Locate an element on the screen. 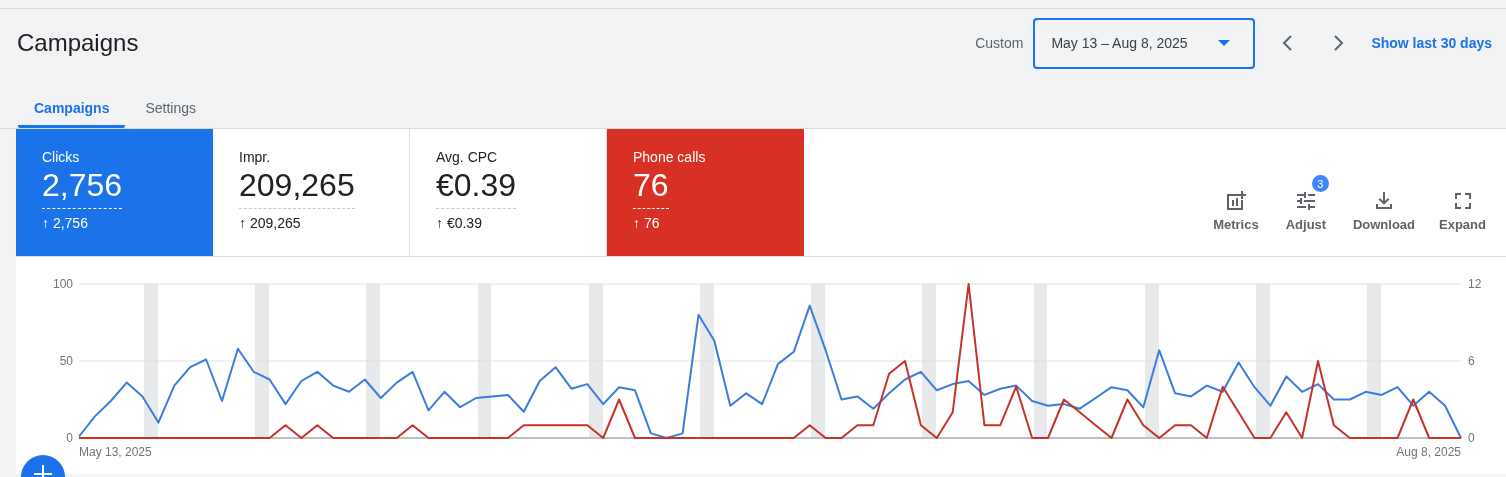 This screenshot has width=1506, height=477. toolbar-button: Adjust is located at coordinates (1305, 210).